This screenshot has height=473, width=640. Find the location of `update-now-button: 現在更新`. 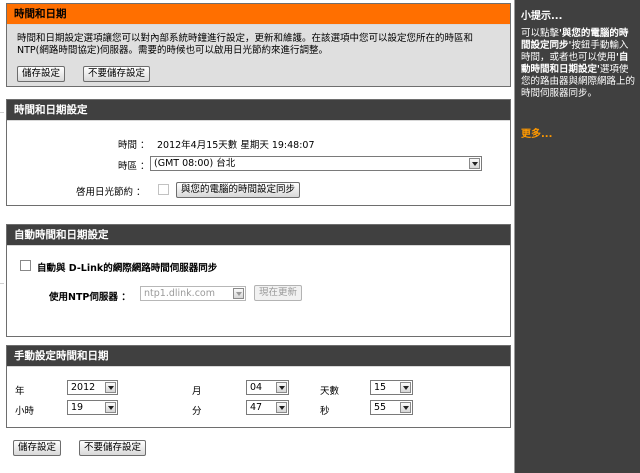

update-now-button: 現在更新 is located at coordinates (278, 293).